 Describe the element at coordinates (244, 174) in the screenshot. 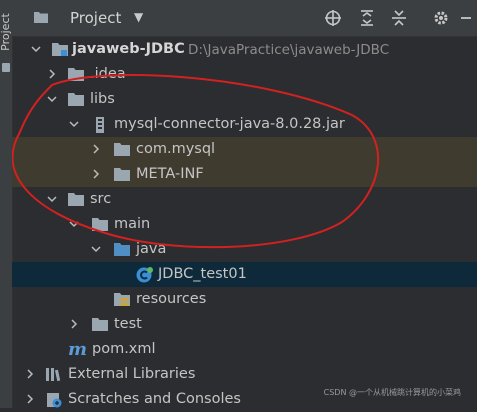

I see `tree-row-meta-inf: META-INF` at that location.